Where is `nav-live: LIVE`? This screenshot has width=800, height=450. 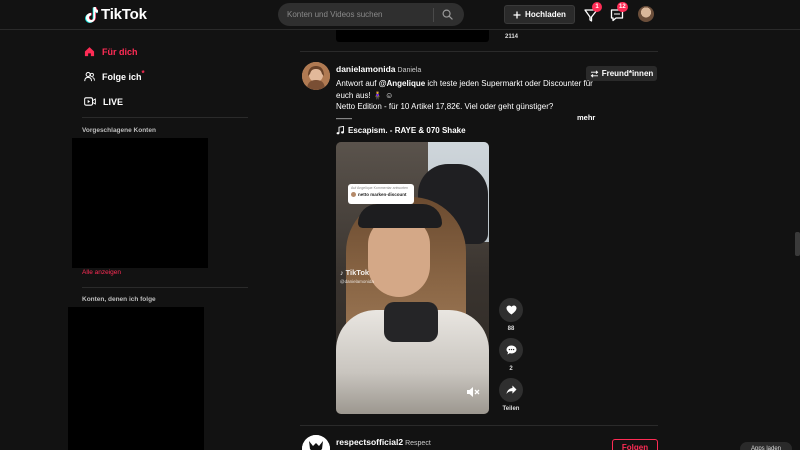 nav-live: LIVE is located at coordinates (103, 101).